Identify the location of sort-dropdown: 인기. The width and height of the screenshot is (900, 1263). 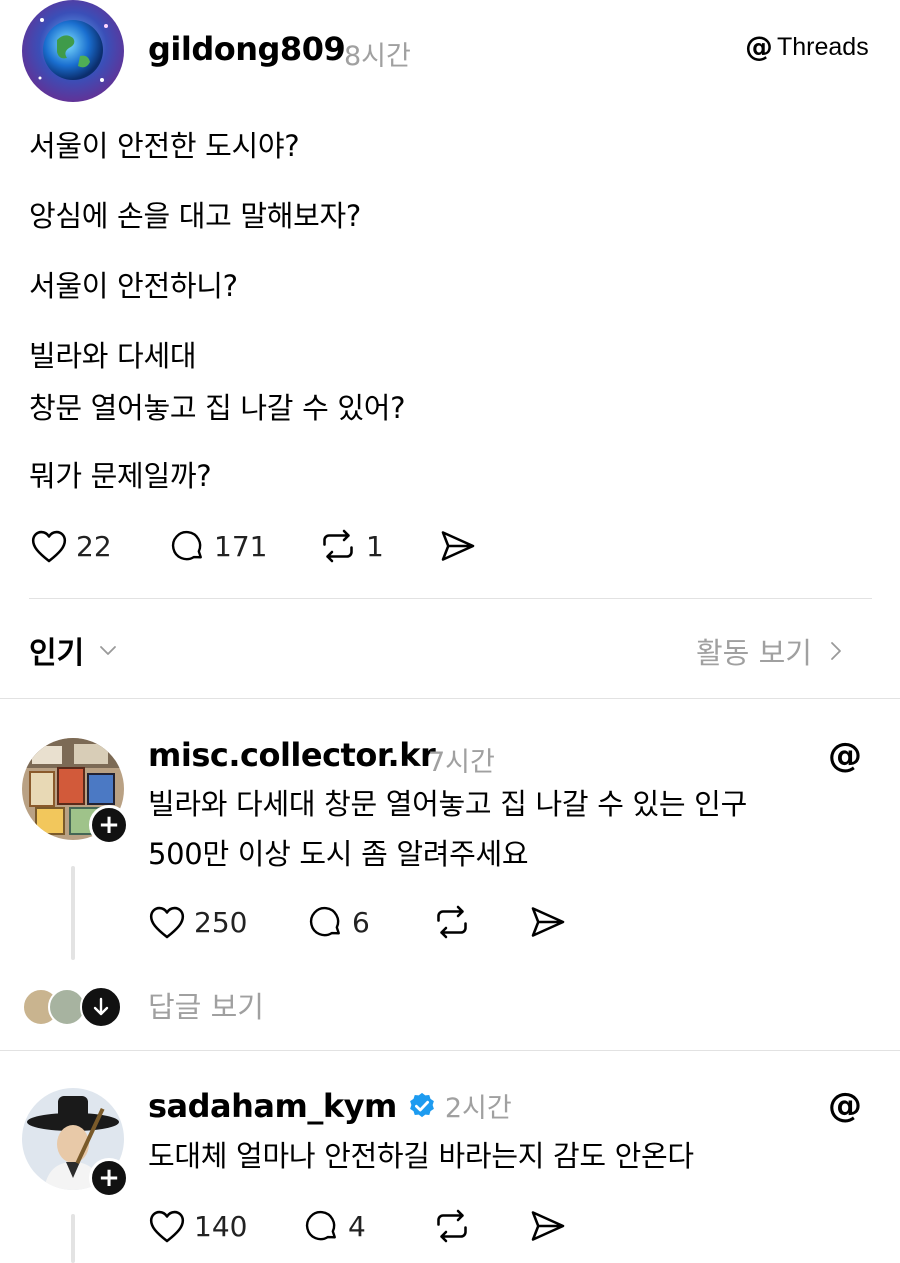
(74, 650).